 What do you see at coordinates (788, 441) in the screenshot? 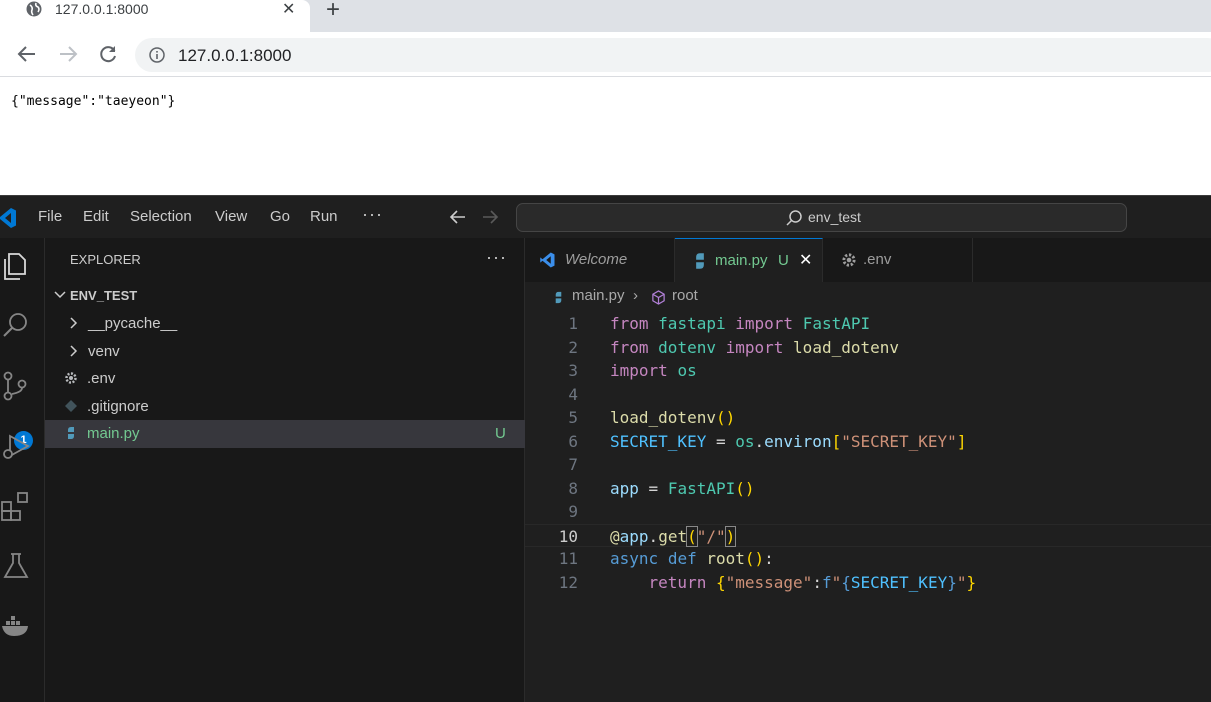
I see `code-text: SECRET_KEY = os.environ["SECRET_KEY"]` at bounding box center [788, 441].